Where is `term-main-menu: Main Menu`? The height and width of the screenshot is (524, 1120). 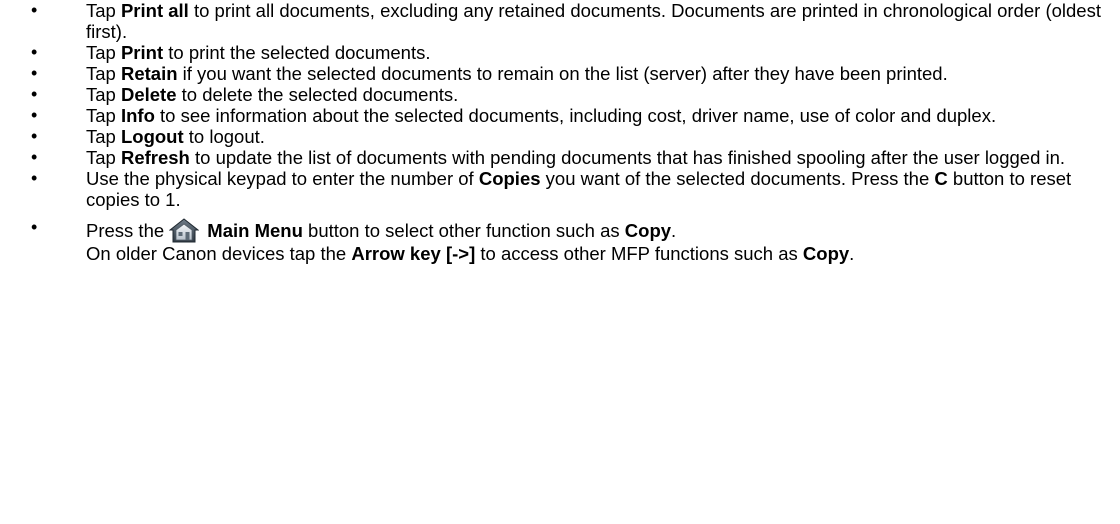
term-main-menu: Main Menu is located at coordinates (255, 230).